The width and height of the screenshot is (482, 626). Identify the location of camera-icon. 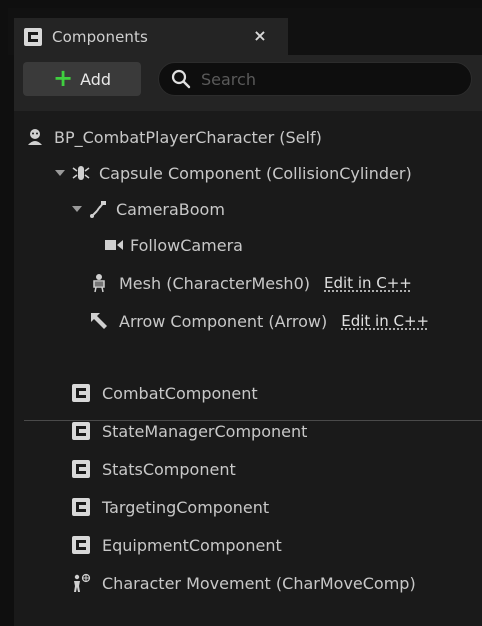
(114, 245).